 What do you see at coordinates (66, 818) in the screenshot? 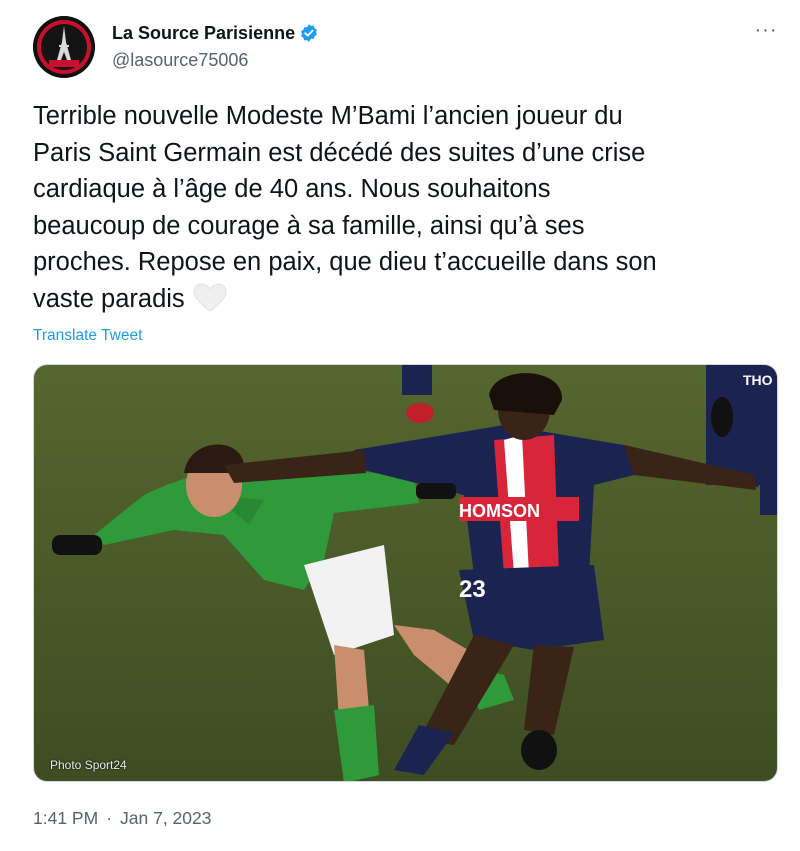
I see `tweet-time: 1:41 PM` at bounding box center [66, 818].